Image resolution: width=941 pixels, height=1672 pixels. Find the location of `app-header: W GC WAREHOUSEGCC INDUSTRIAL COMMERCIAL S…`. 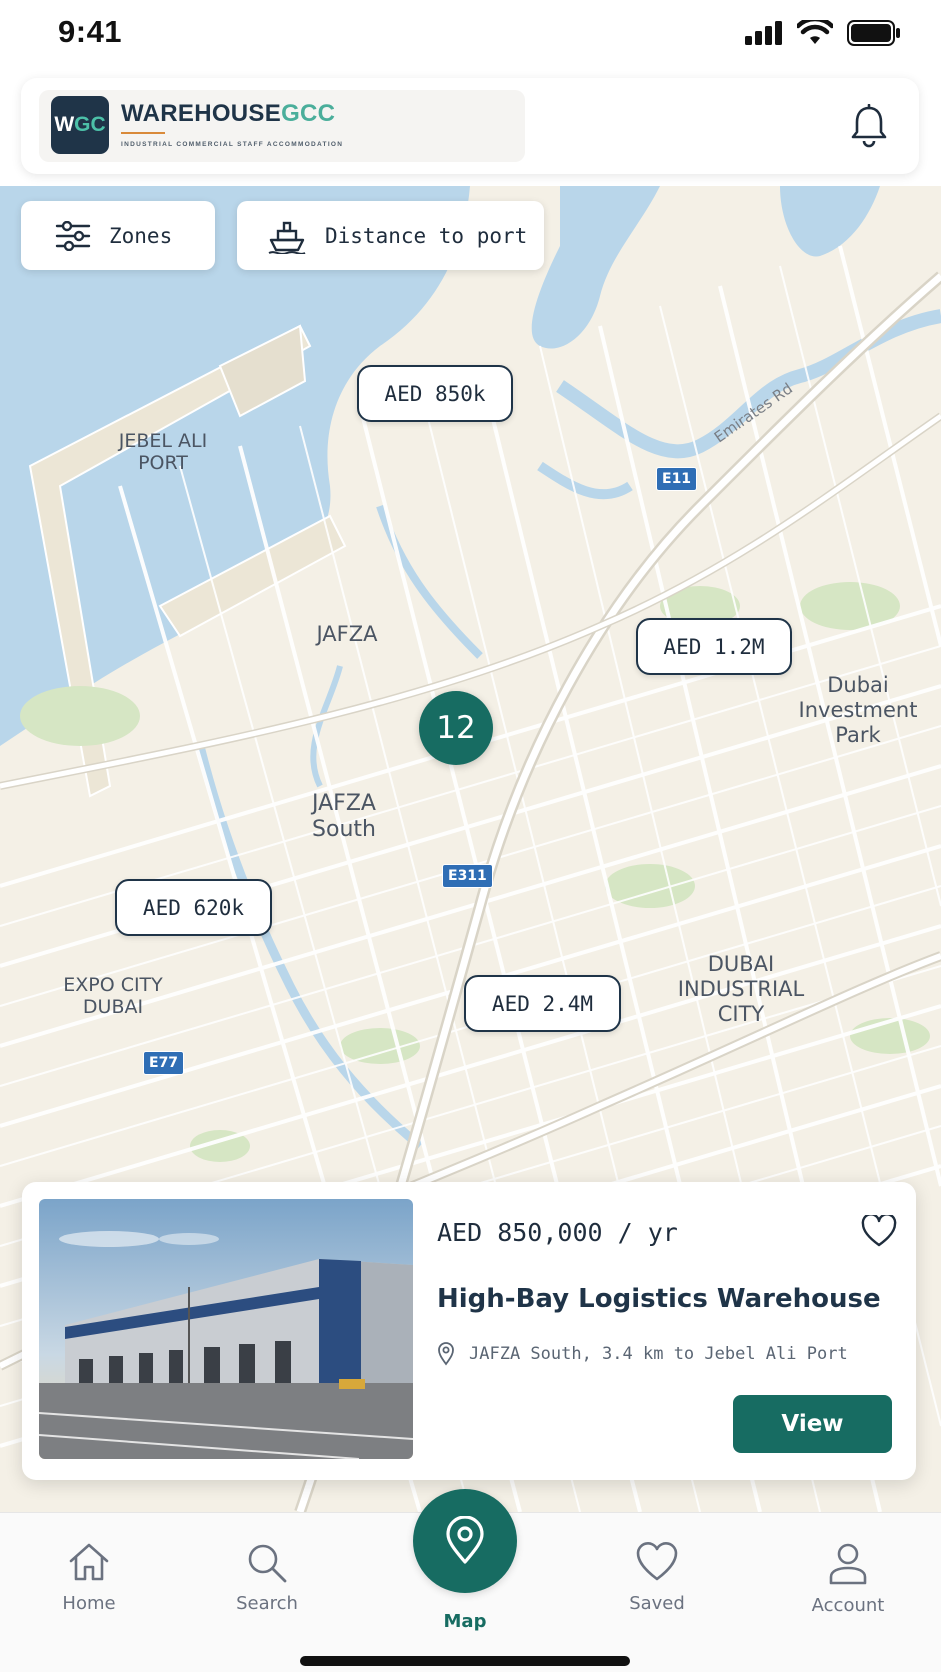

app-header: W GC WAREHOUSEGCC INDUSTRIAL COMMERCIAL S… is located at coordinates (470, 126).